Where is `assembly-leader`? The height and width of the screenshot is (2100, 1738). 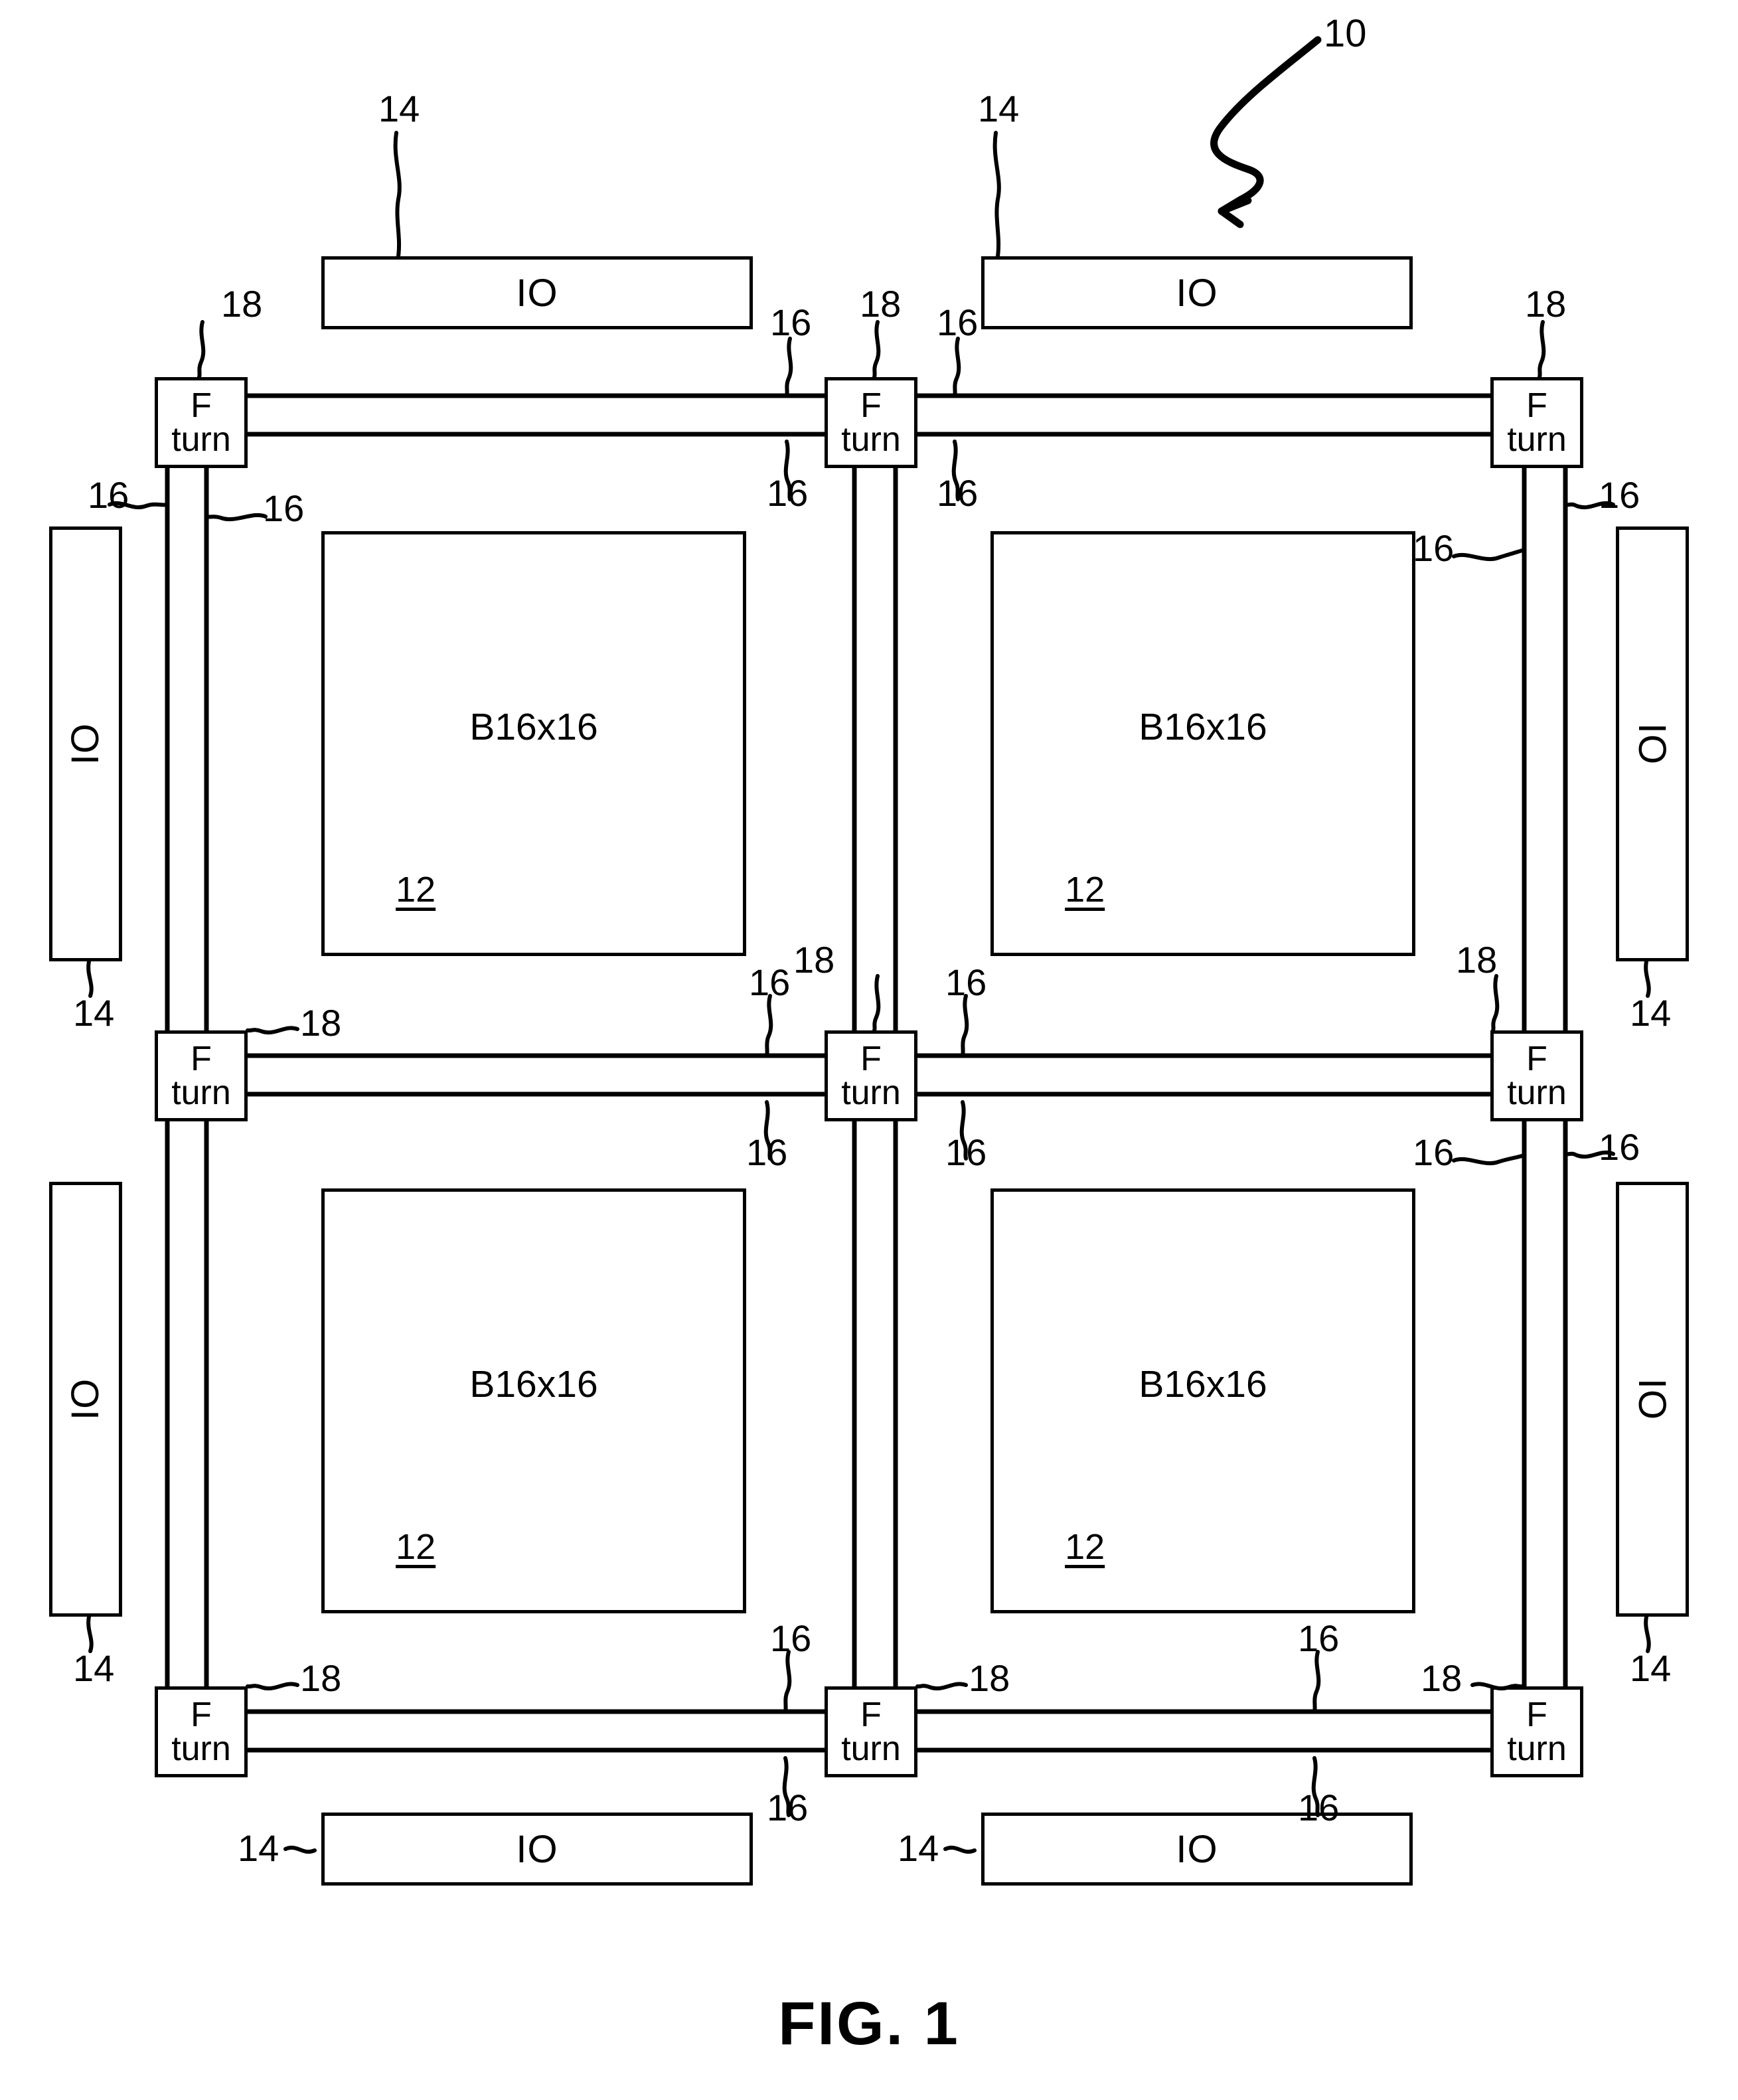 assembly-leader is located at coordinates (1266, 125).